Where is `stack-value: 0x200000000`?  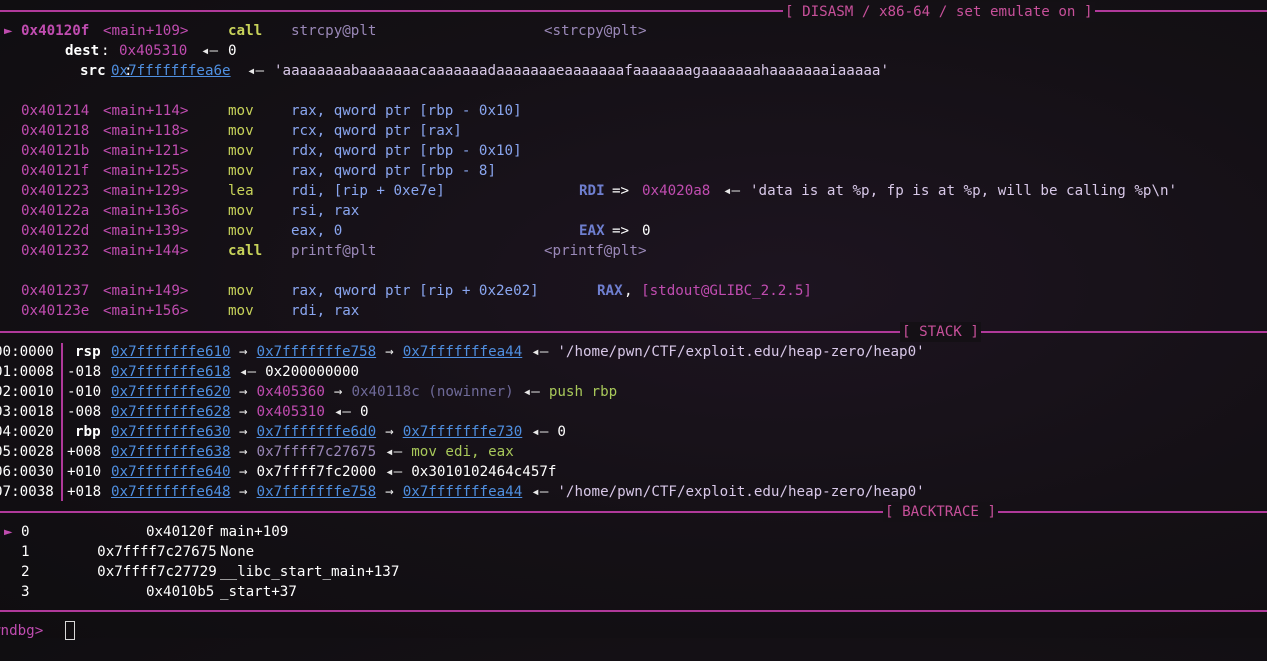 stack-value: 0x200000000 is located at coordinates (312, 372).